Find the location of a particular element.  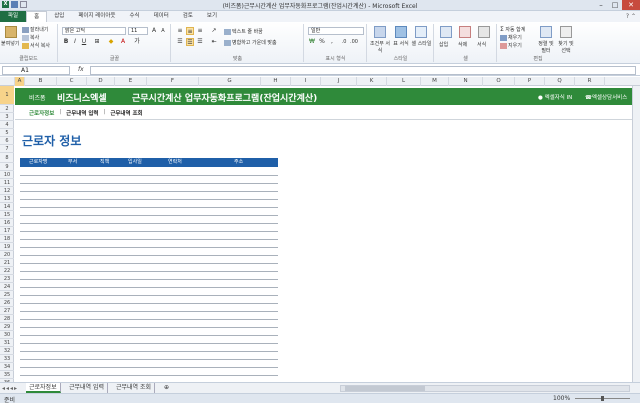

row-header: 3 is located at coordinates (7, 117).